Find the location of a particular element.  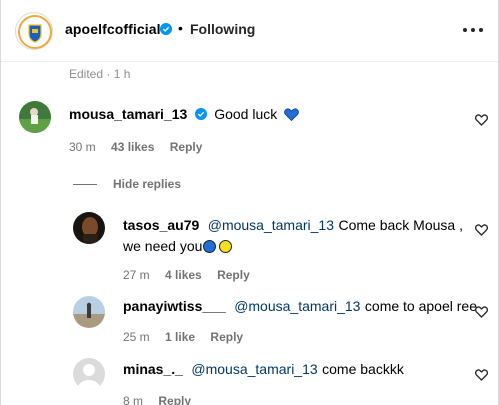

more-horizontal-icon is located at coordinates (473, 31).